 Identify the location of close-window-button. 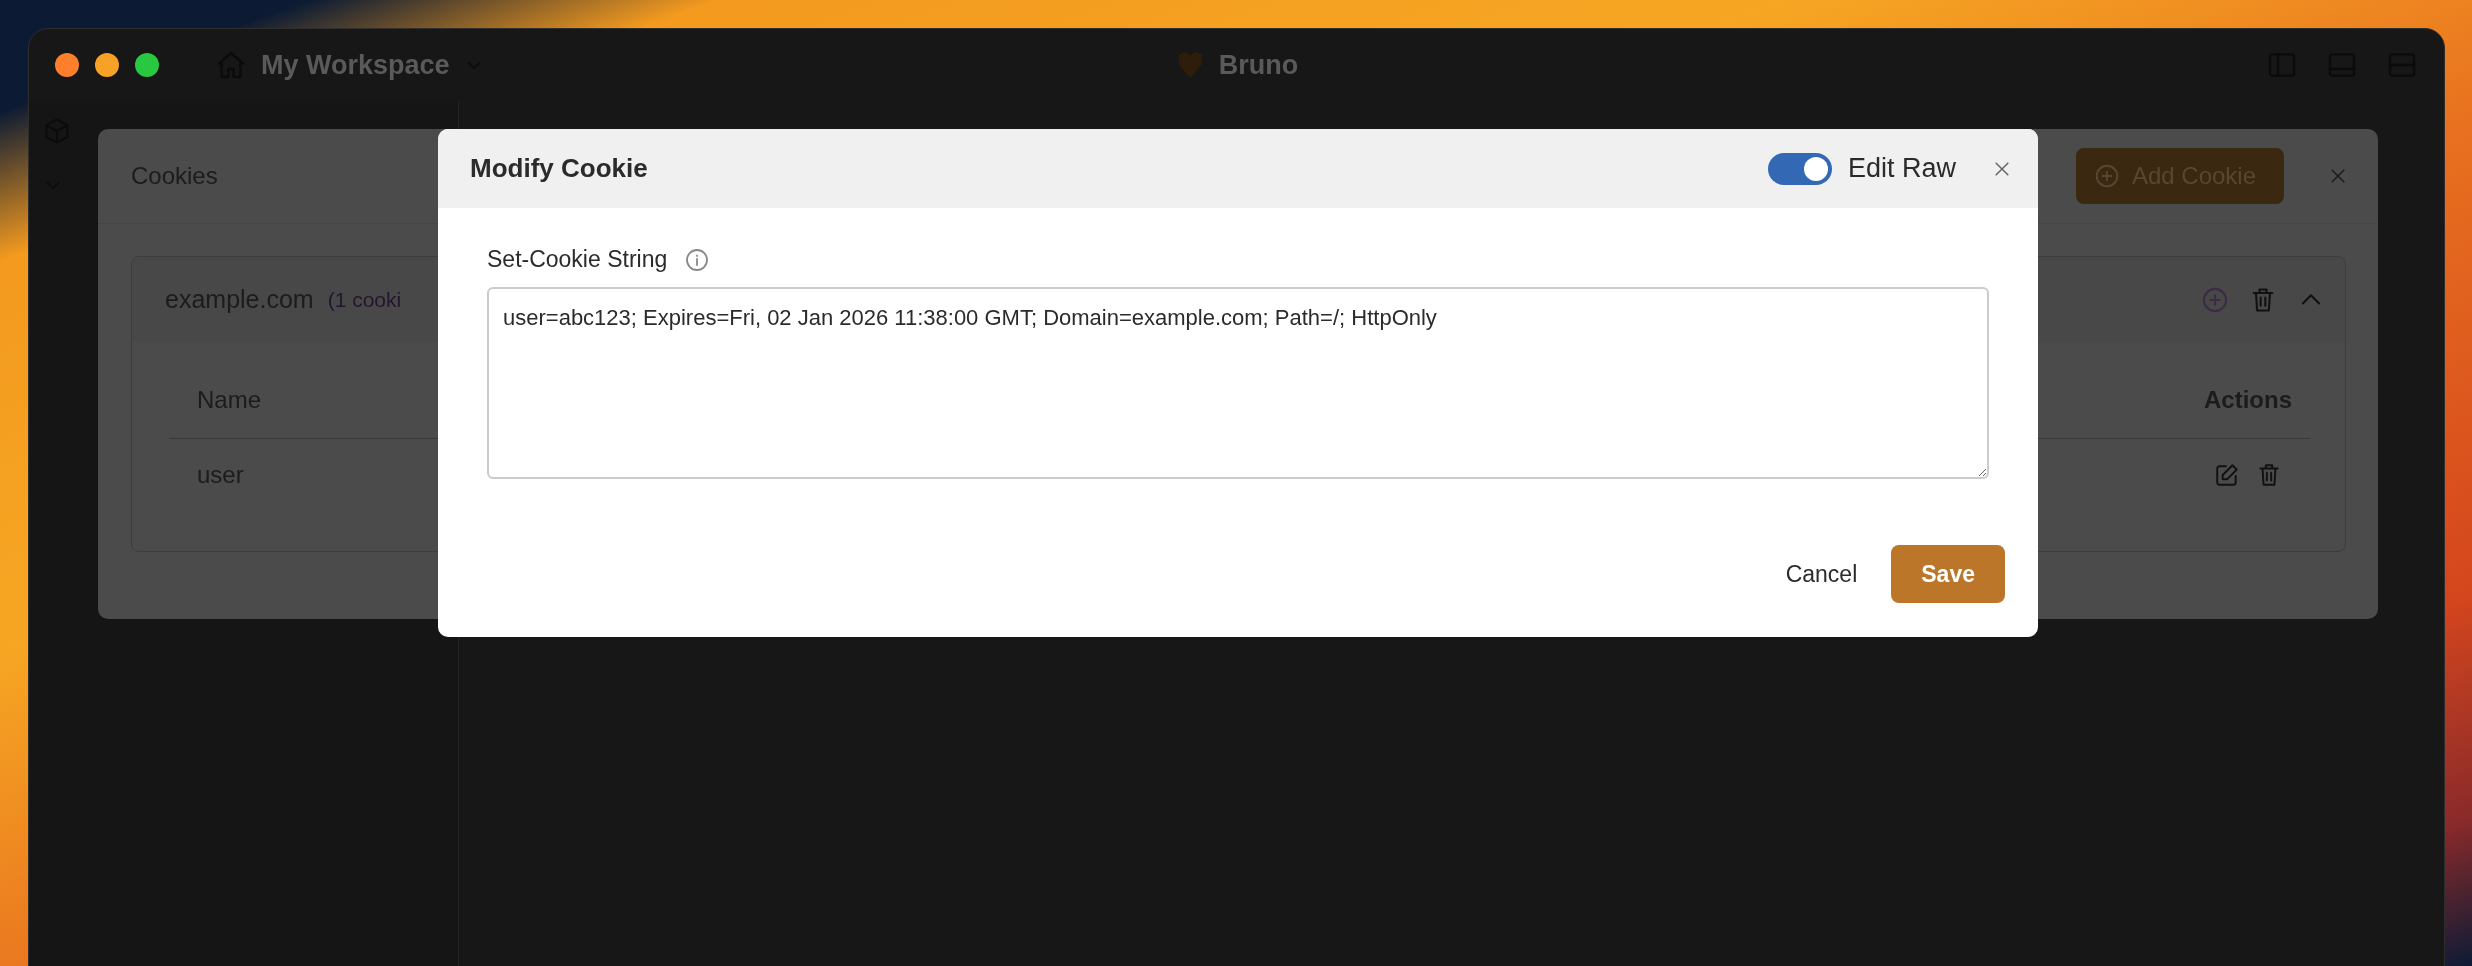
(67, 65).